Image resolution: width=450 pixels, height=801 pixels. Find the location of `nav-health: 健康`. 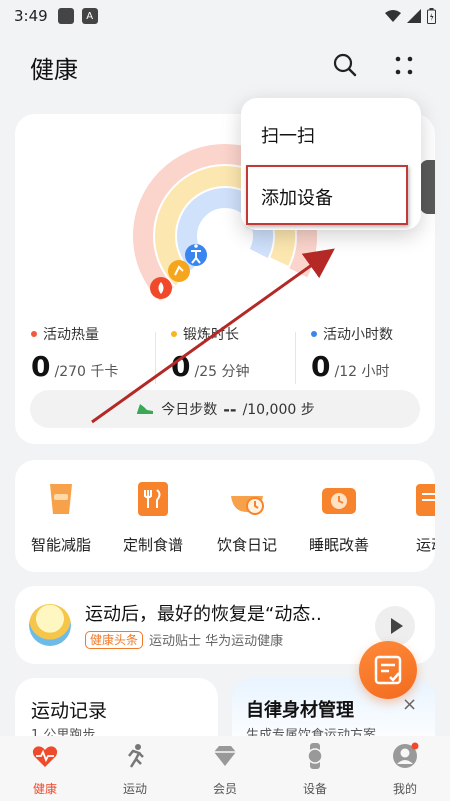

nav-health: 健康 is located at coordinates (45, 768).